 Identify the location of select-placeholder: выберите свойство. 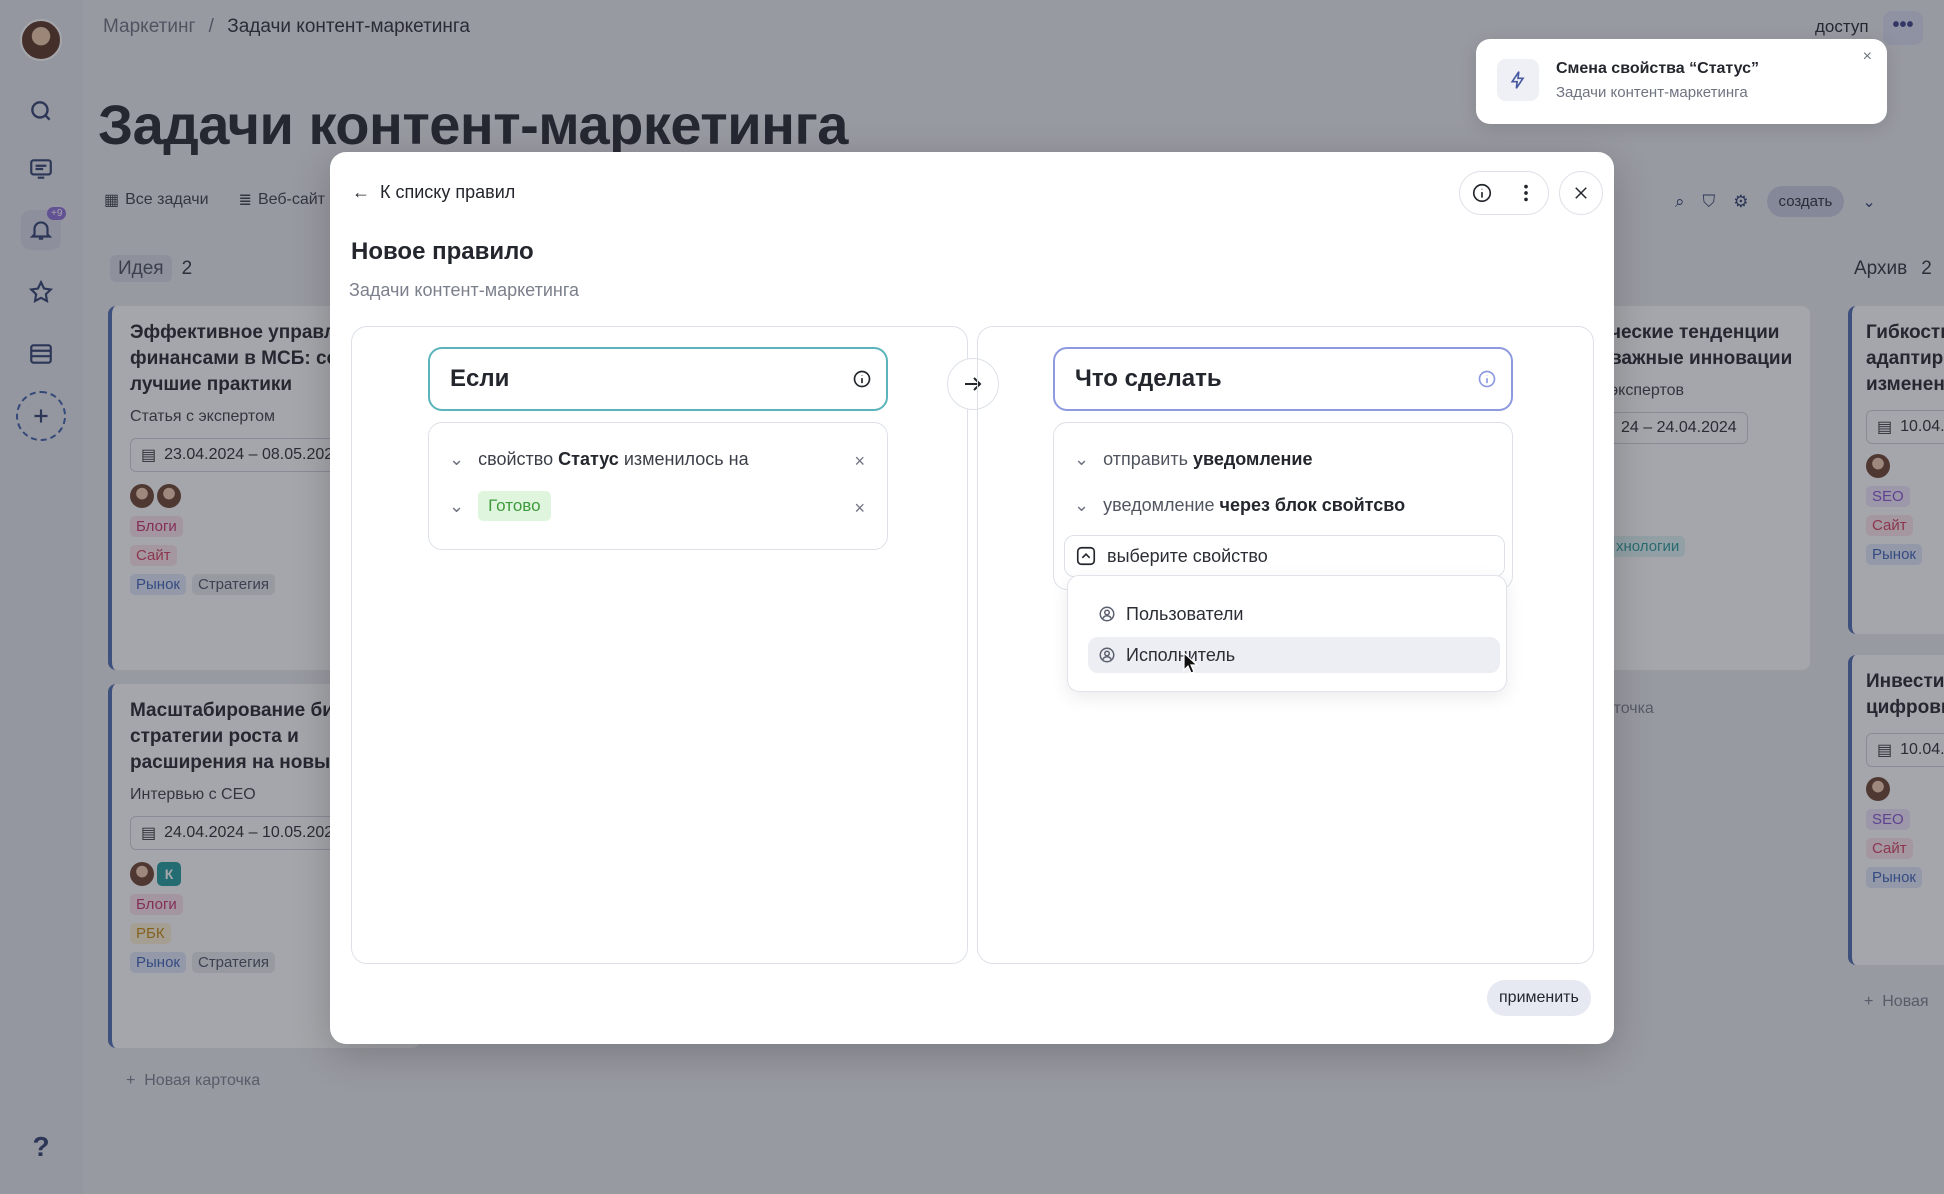
(1187, 555).